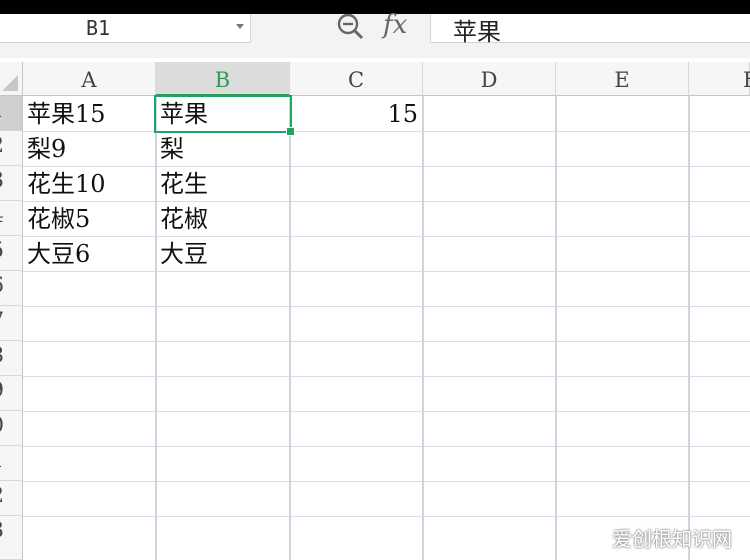 This screenshot has height=560, width=750. I want to click on column-header-e: E, so click(622, 79).